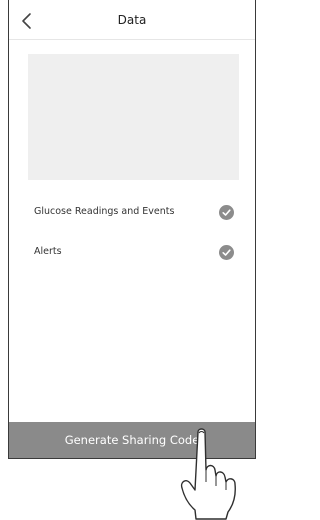  Describe the element at coordinates (132, 253) in the screenshot. I see `option-alerts: Alerts` at that location.